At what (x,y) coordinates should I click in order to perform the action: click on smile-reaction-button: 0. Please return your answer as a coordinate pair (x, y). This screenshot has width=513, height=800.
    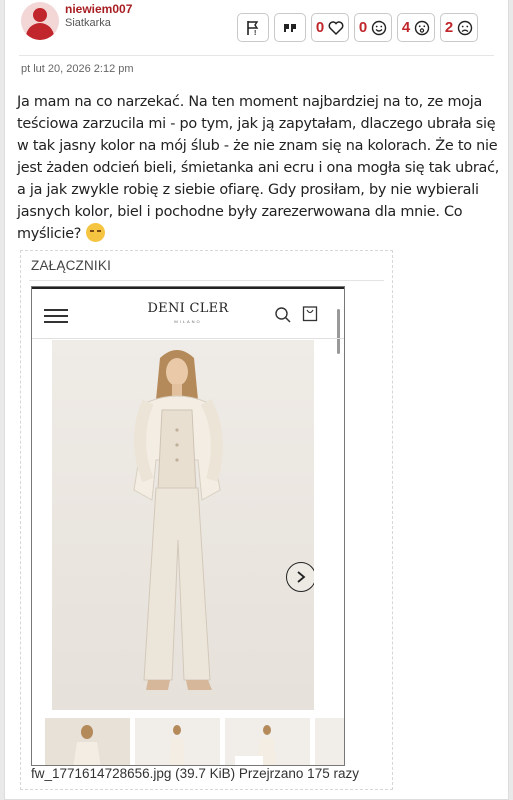
    Looking at the image, I should click on (373, 27).